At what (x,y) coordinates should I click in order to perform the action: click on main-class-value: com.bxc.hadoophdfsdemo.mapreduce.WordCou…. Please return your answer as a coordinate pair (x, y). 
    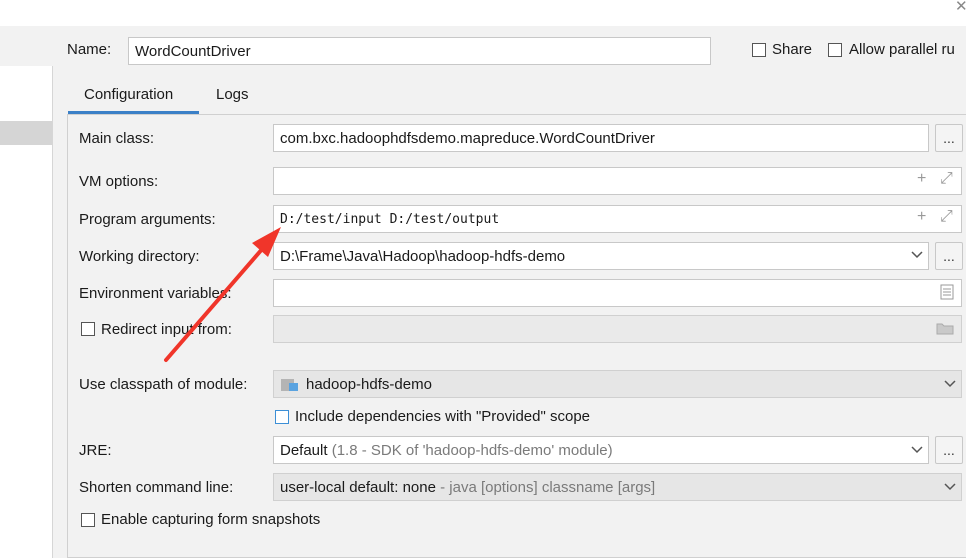
    Looking at the image, I should click on (467, 138).